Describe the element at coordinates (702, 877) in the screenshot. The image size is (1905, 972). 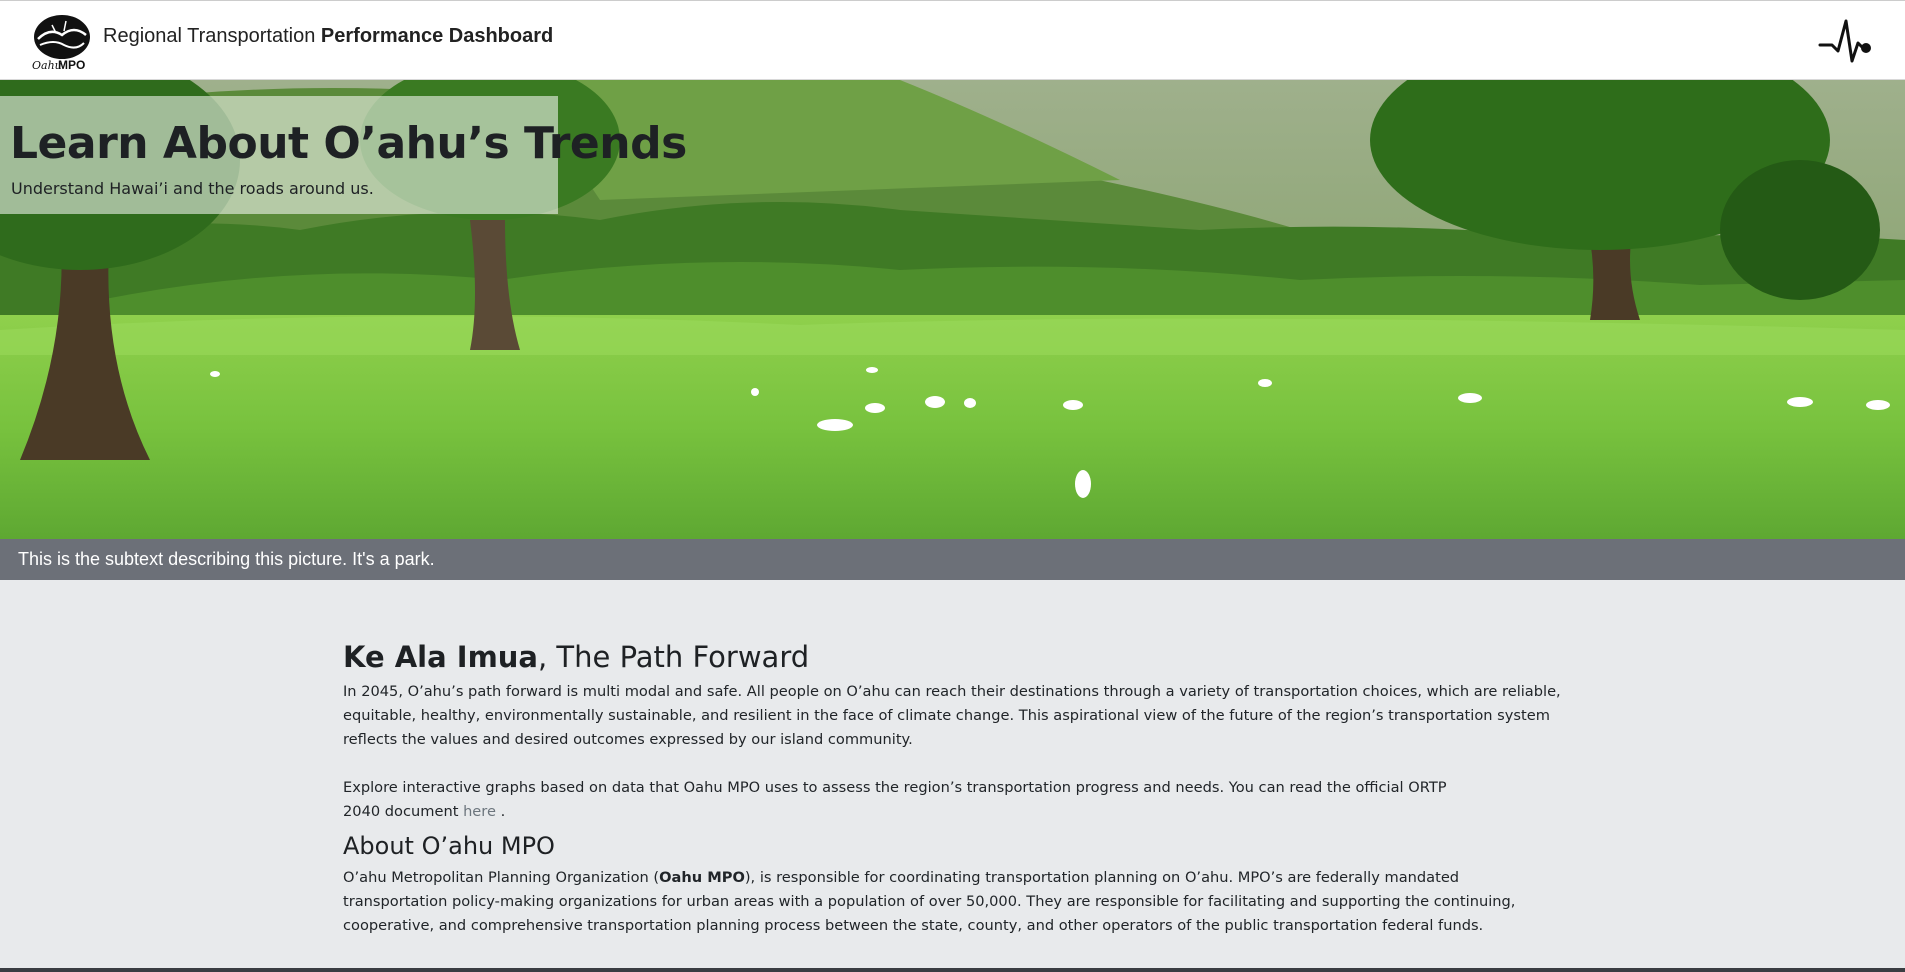
I see `about-text-bold: Oahu MPO` at that location.